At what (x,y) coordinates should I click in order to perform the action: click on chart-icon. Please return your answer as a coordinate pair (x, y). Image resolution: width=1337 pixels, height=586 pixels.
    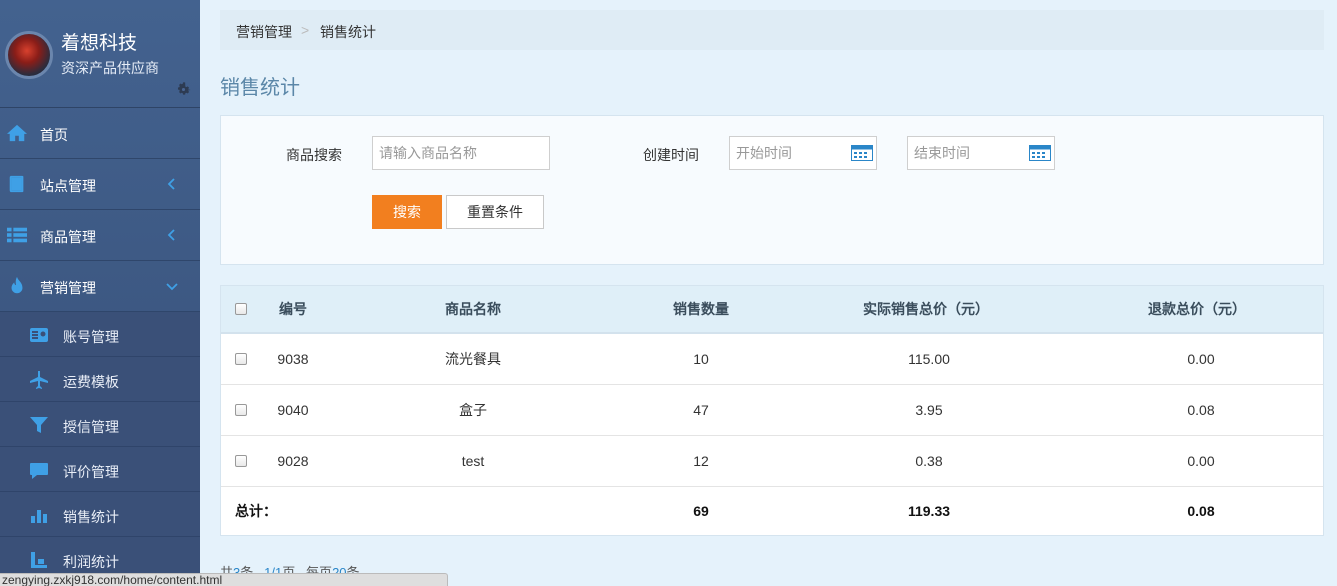
    Looking at the image, I should click on (39, 560).